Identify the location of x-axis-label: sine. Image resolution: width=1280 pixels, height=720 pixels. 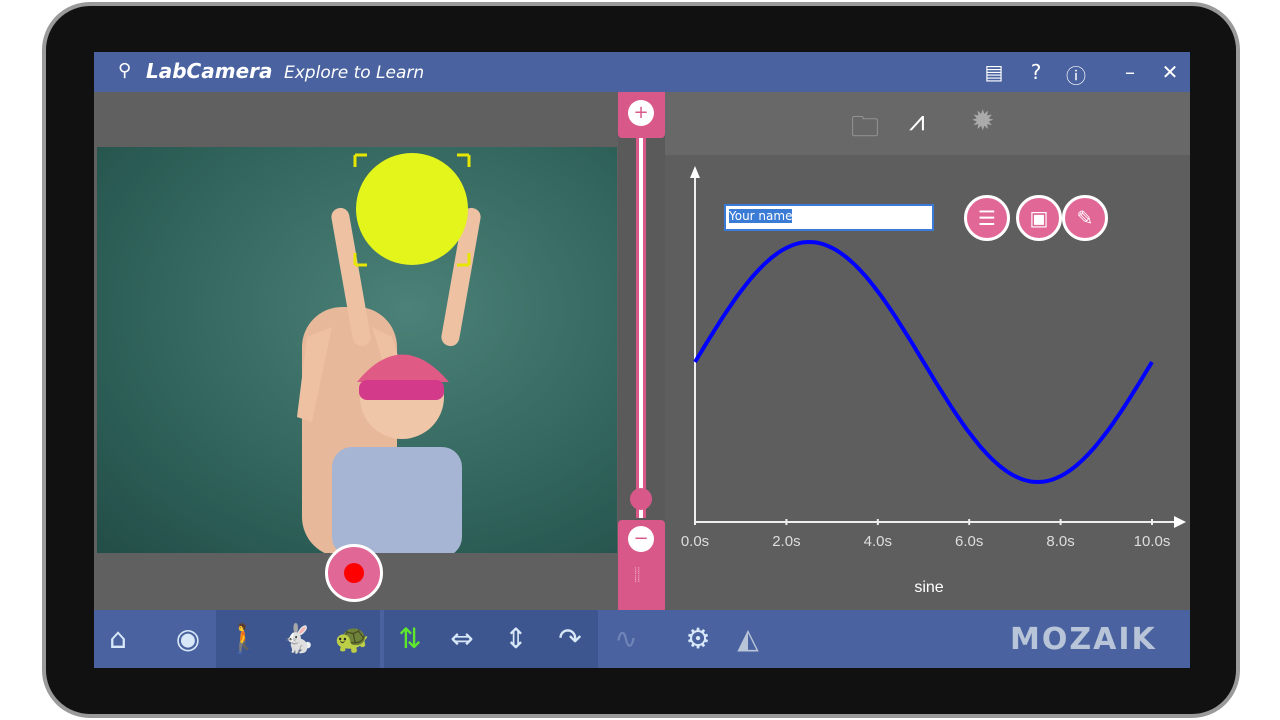
(928, 587).